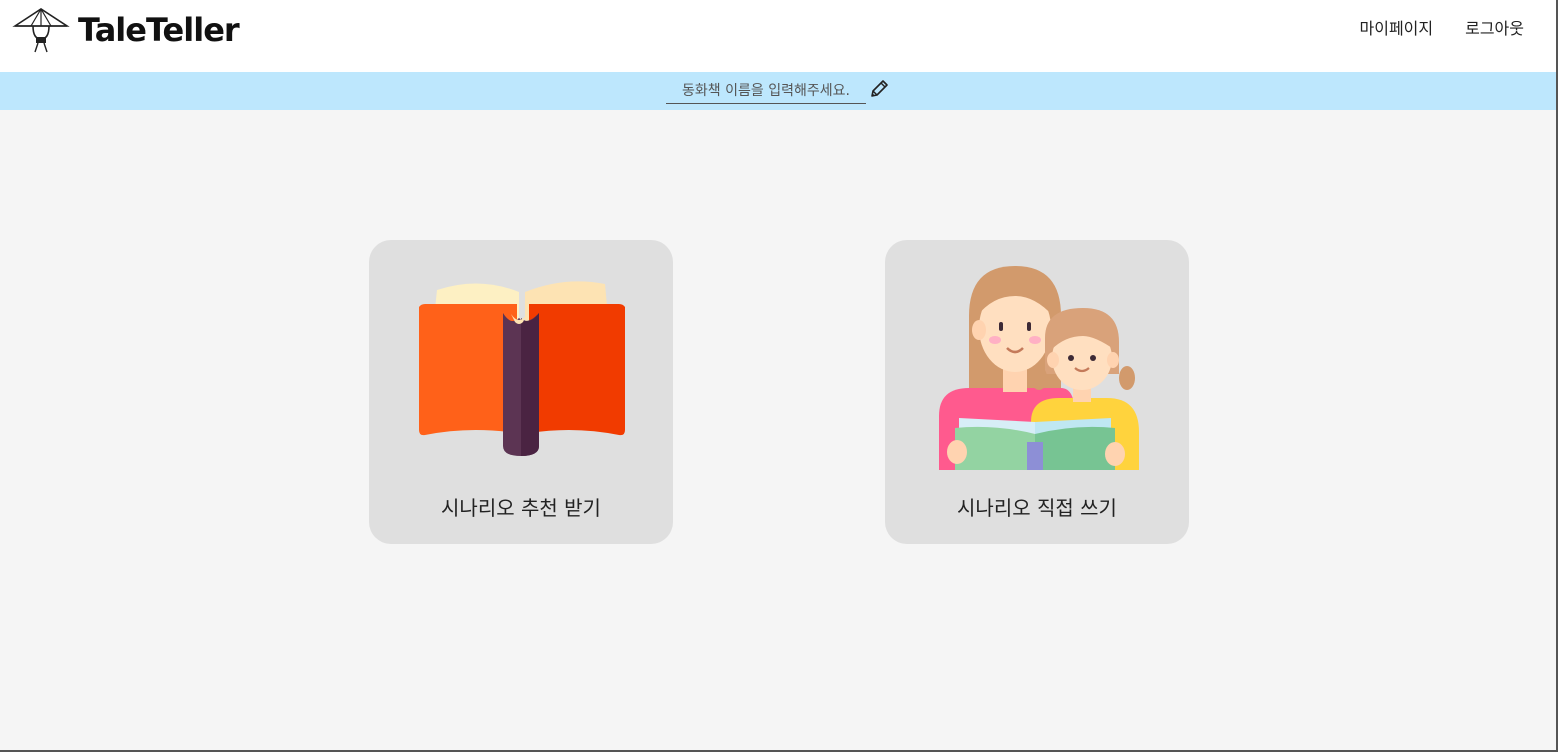 This screenshot has height=752, width=1558. What do you see at coordinates (521, 508) in the screenshot?
I see `recommend-scenario-label: 시나리오 추천 받기` at bounding box center [521, 508].